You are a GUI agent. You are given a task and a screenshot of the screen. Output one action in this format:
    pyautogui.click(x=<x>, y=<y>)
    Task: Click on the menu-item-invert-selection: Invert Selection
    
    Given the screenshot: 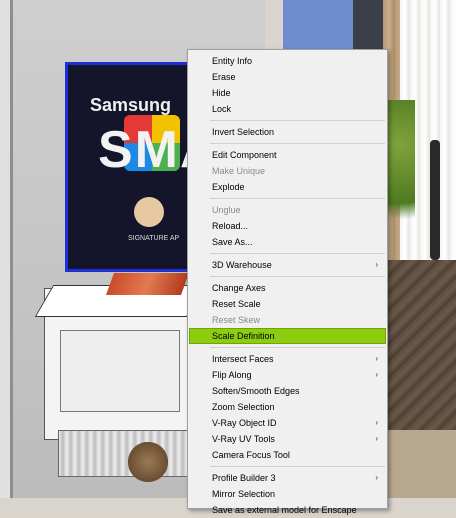 What is the action you would take?
    pyautogui.click(x=287, y=132)
    